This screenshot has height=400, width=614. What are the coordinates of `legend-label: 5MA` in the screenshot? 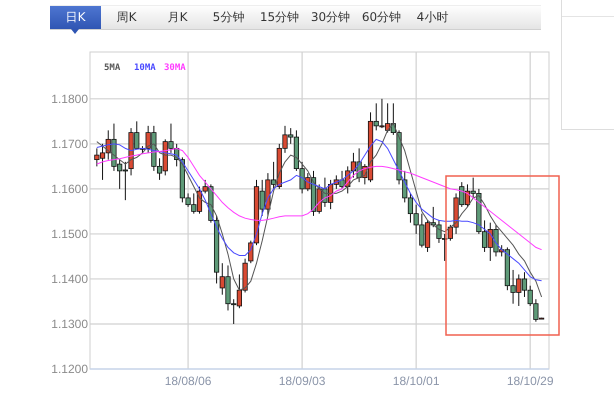 It's located at (112, 68).